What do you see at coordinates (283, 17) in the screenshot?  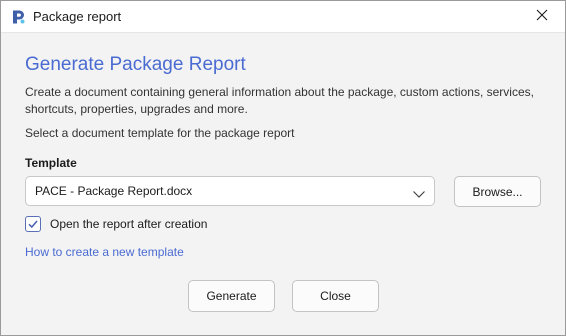 I see `title-bar: Package report` at bounding box center [283, 17].